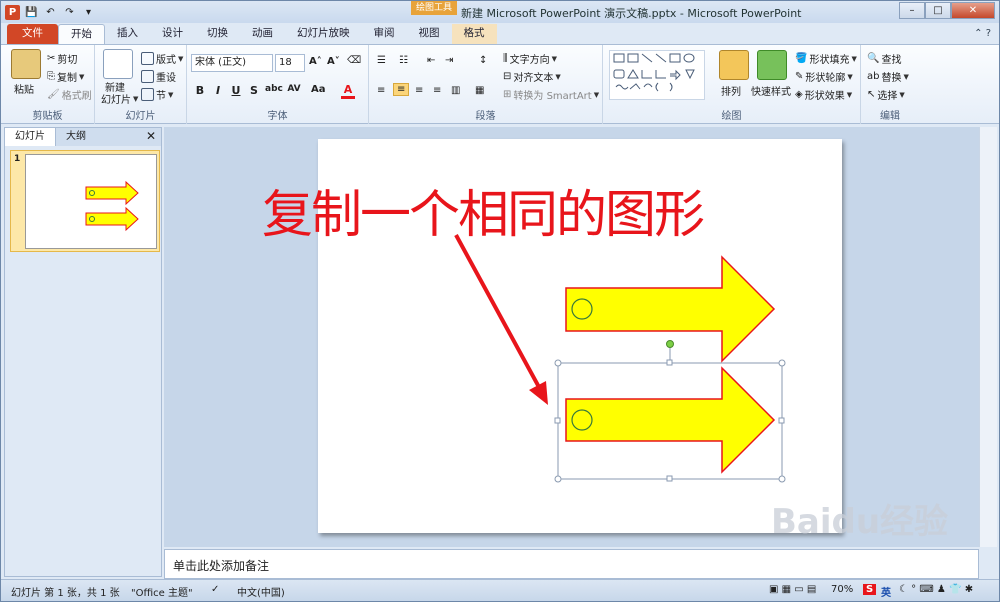 The height and width of the screenshot is (602, 1000). I want to click on zoom-level: 70%, so click(842, 589).